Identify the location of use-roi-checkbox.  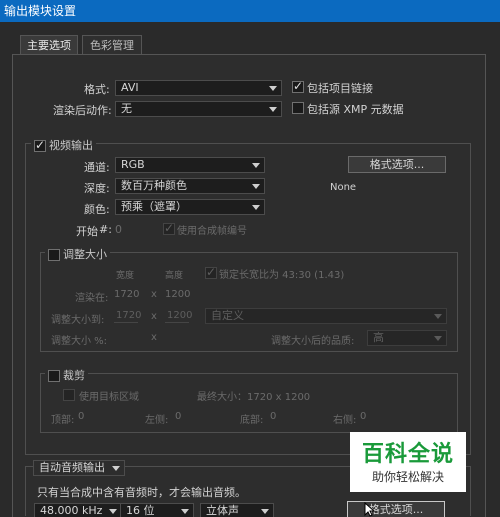
(69, 395).